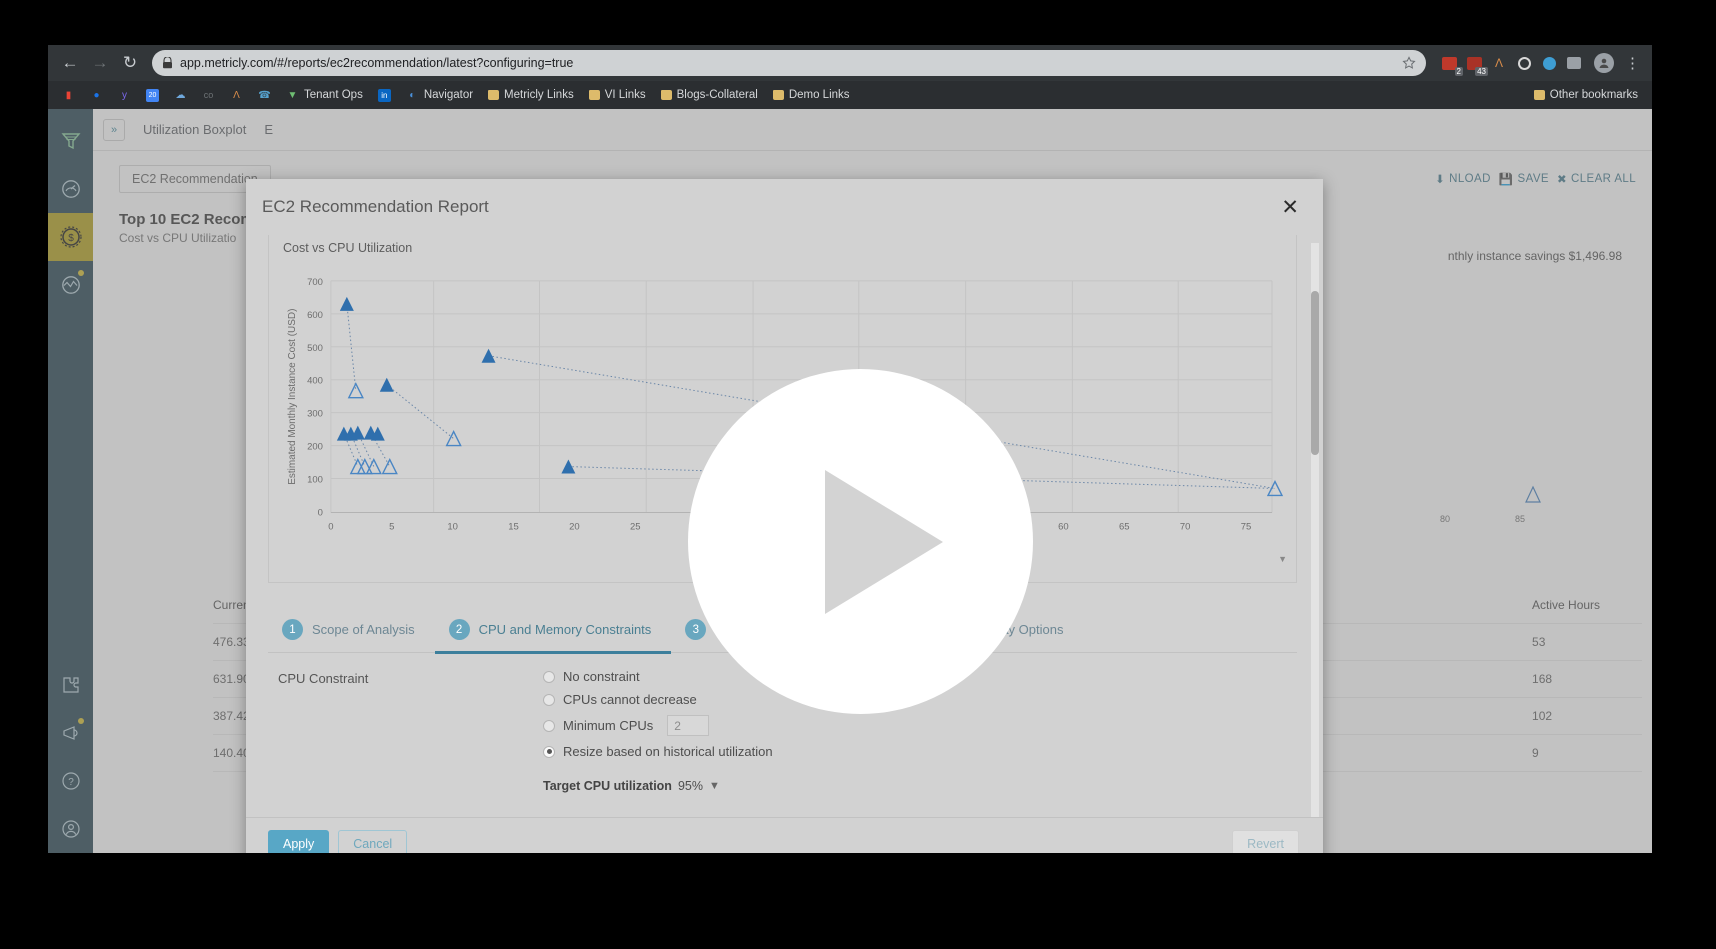 The height and width of the screenshot is (949, 1716). Describe the element at coordinates (373, 841) in the screenshot. I see `cancel-button: Cancel` at that location.